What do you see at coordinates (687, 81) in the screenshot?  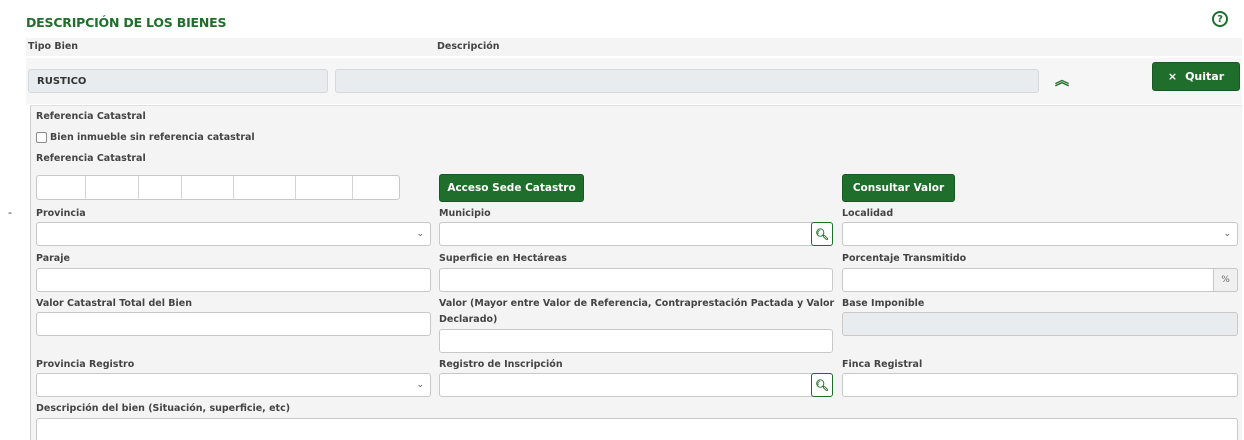 I see `descripcion-field` at bounding box center [687, 81].